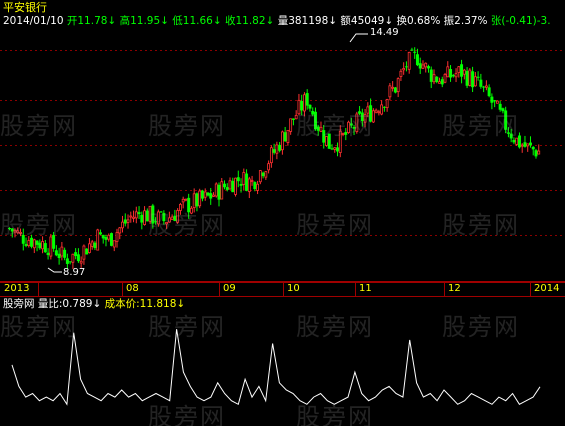  Describe the element at coordinates (17, 288) in the screenshot. I see `axis-label-2013: 2013` at that location.